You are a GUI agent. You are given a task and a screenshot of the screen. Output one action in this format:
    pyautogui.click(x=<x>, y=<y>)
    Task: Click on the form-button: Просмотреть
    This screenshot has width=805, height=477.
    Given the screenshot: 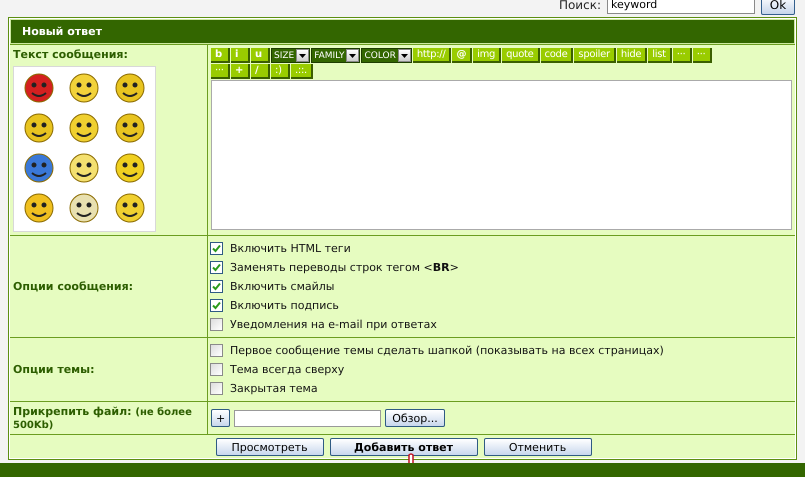 What is the action you would take?
    pyautogui.click(x=270, y=447)
    